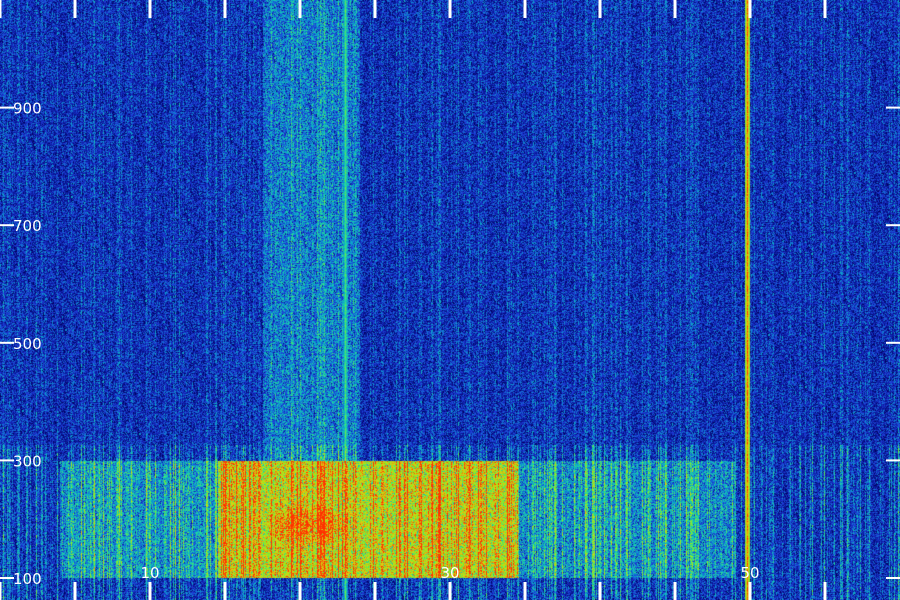 Image resolution: width=900 pixels, height=600 pixels. I want to click on x-ticks-top, so click(413, 9).